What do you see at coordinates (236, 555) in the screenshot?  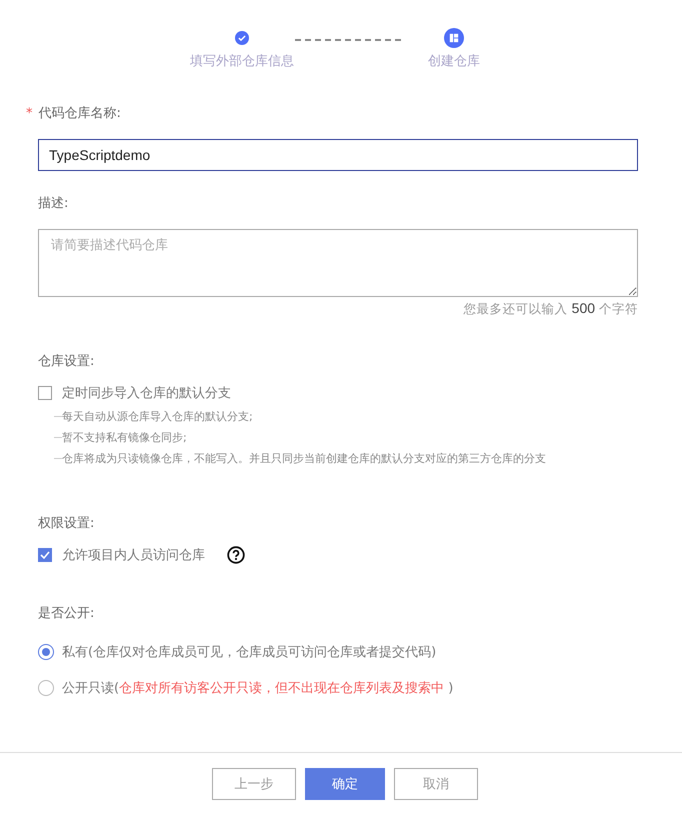 I see `help-icon` at bounding box center [236, 555].